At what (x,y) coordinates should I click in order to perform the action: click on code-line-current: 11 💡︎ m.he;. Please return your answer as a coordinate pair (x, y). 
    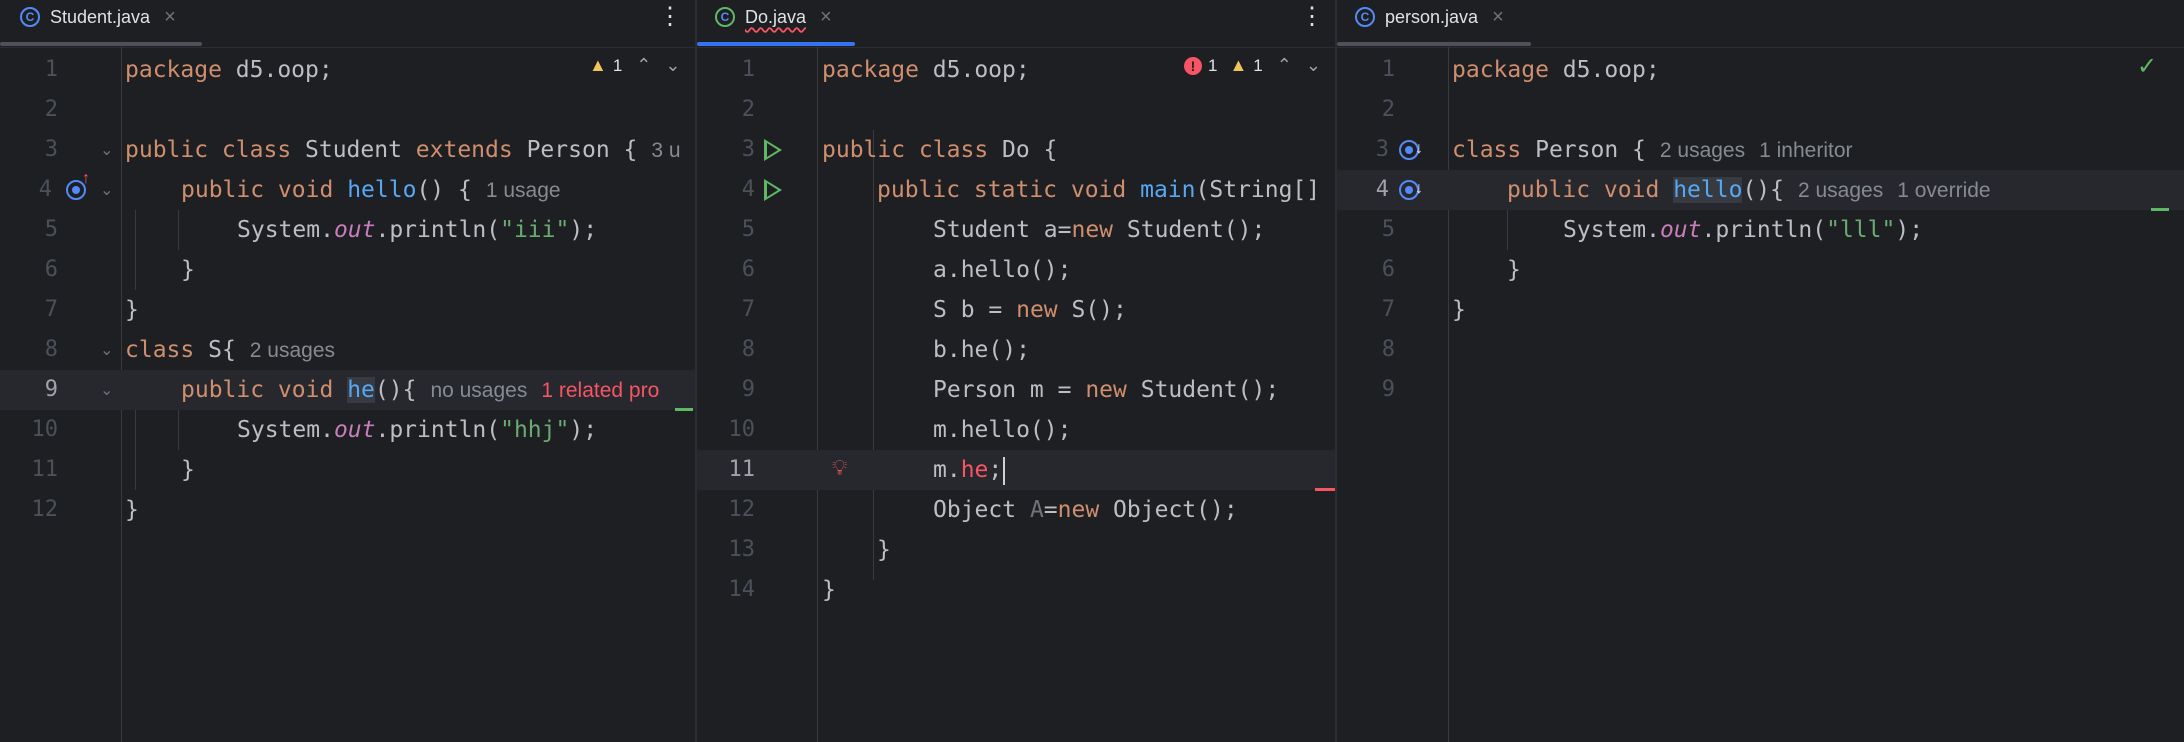
    Looking at the image, I should click on (1016, 470).